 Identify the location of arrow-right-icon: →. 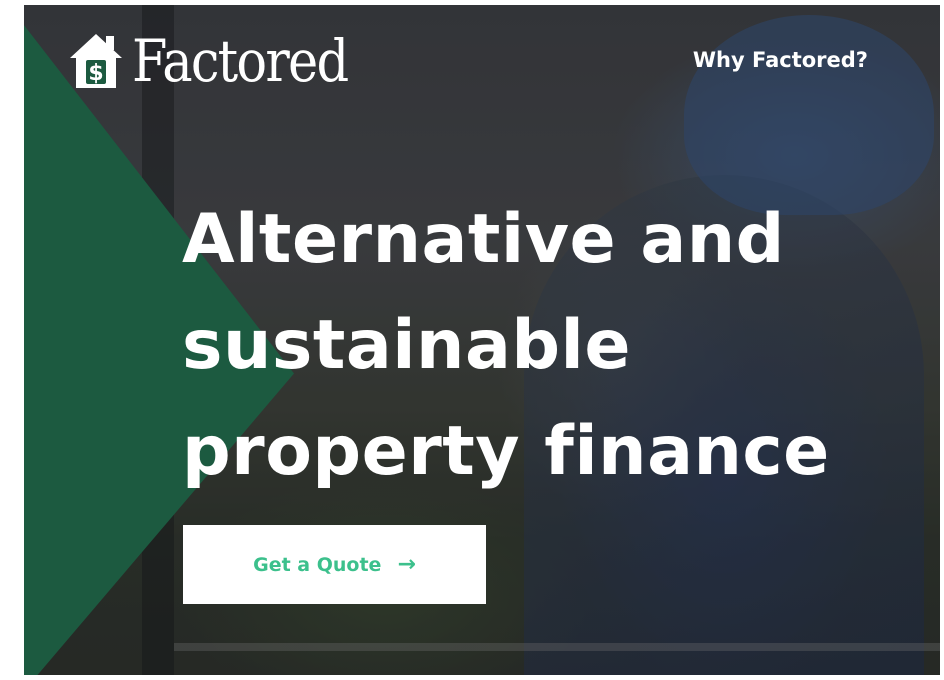
(406, 564).